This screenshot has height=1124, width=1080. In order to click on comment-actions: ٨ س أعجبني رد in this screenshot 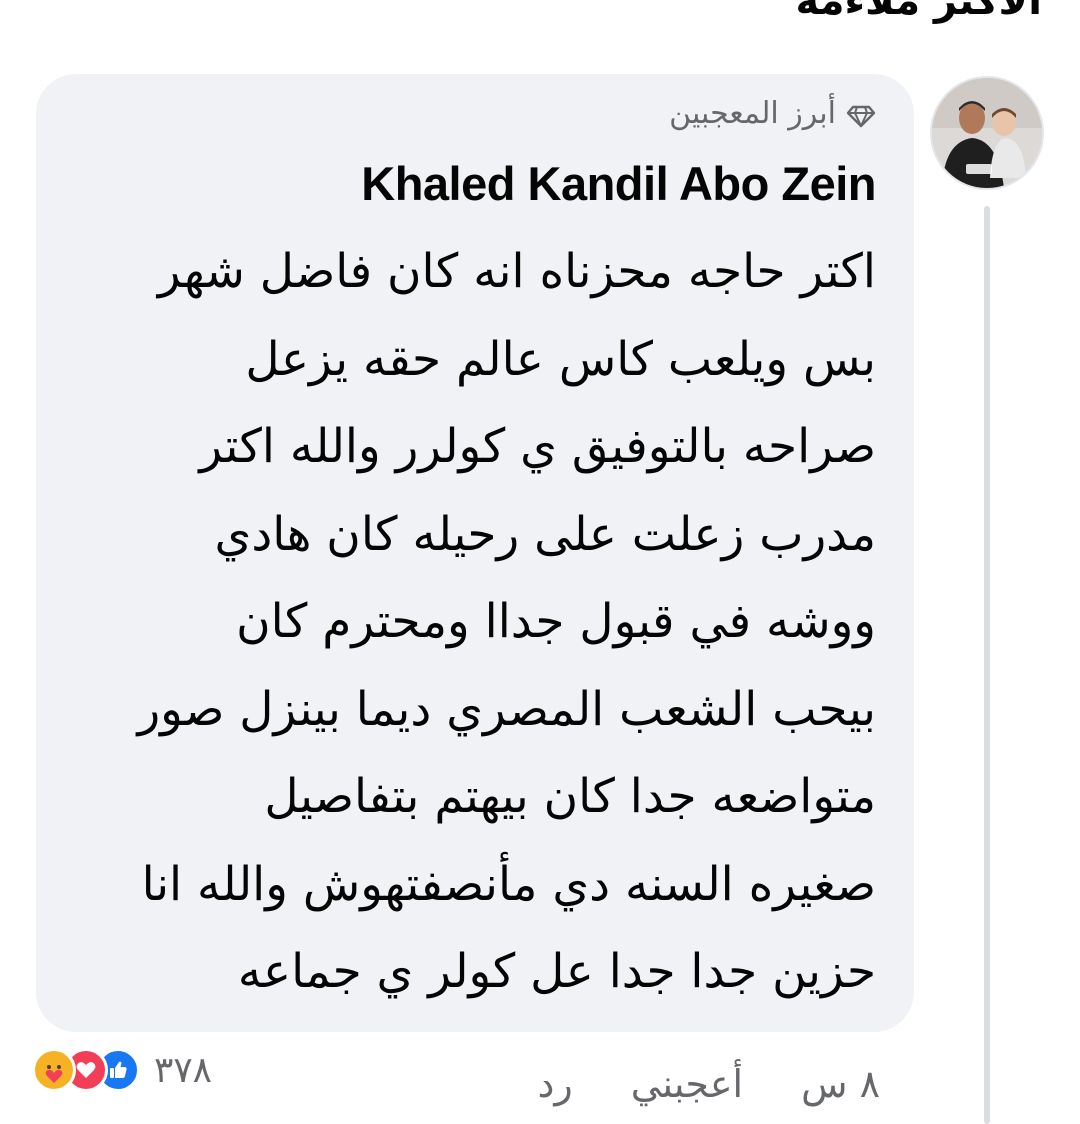, I will do `click(708, 1084)`.